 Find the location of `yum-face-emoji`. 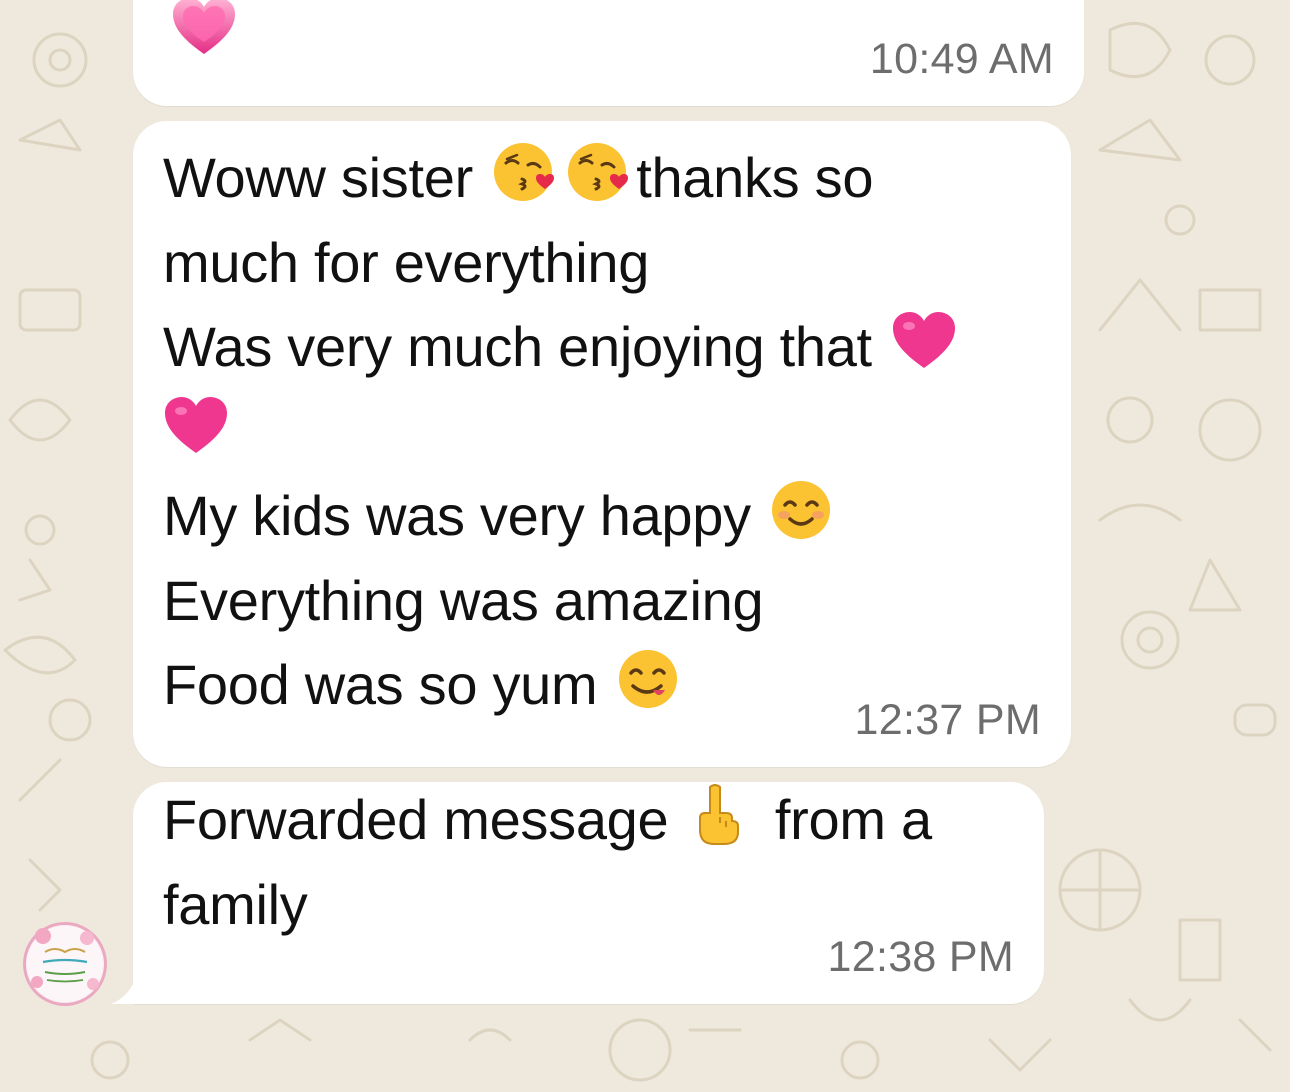

yum-face-emoji is located at coordinates (650, 679).